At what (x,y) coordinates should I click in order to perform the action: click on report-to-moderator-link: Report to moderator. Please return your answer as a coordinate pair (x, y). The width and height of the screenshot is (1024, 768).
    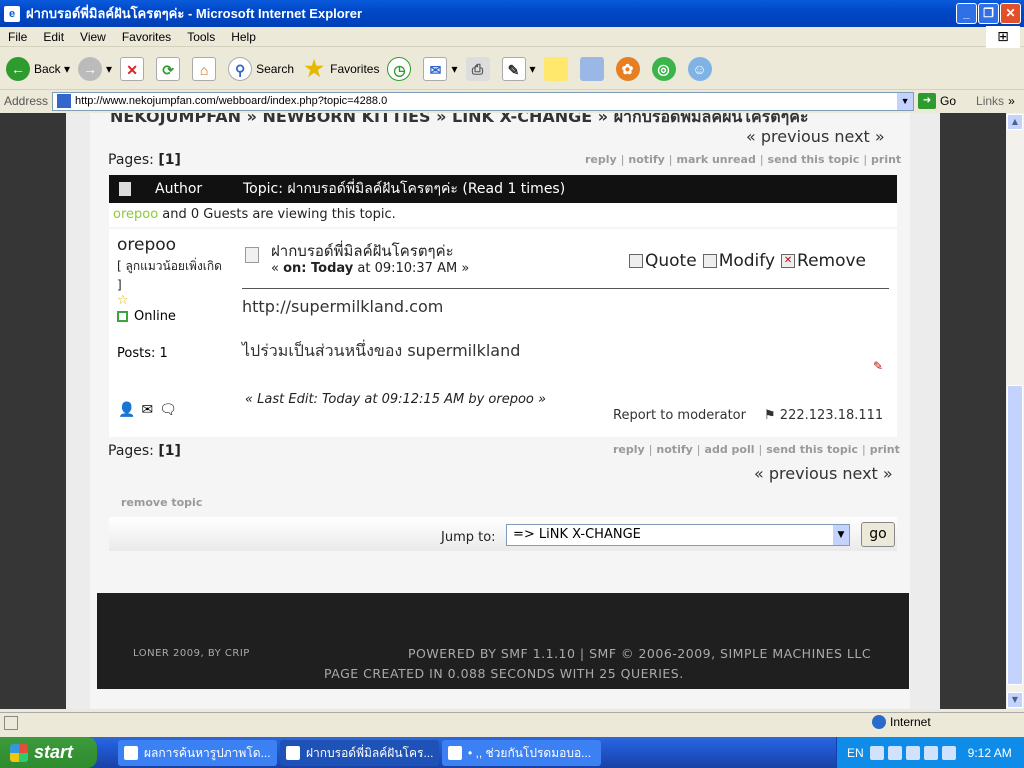
    Looking at the image, I should click on (679, 415).